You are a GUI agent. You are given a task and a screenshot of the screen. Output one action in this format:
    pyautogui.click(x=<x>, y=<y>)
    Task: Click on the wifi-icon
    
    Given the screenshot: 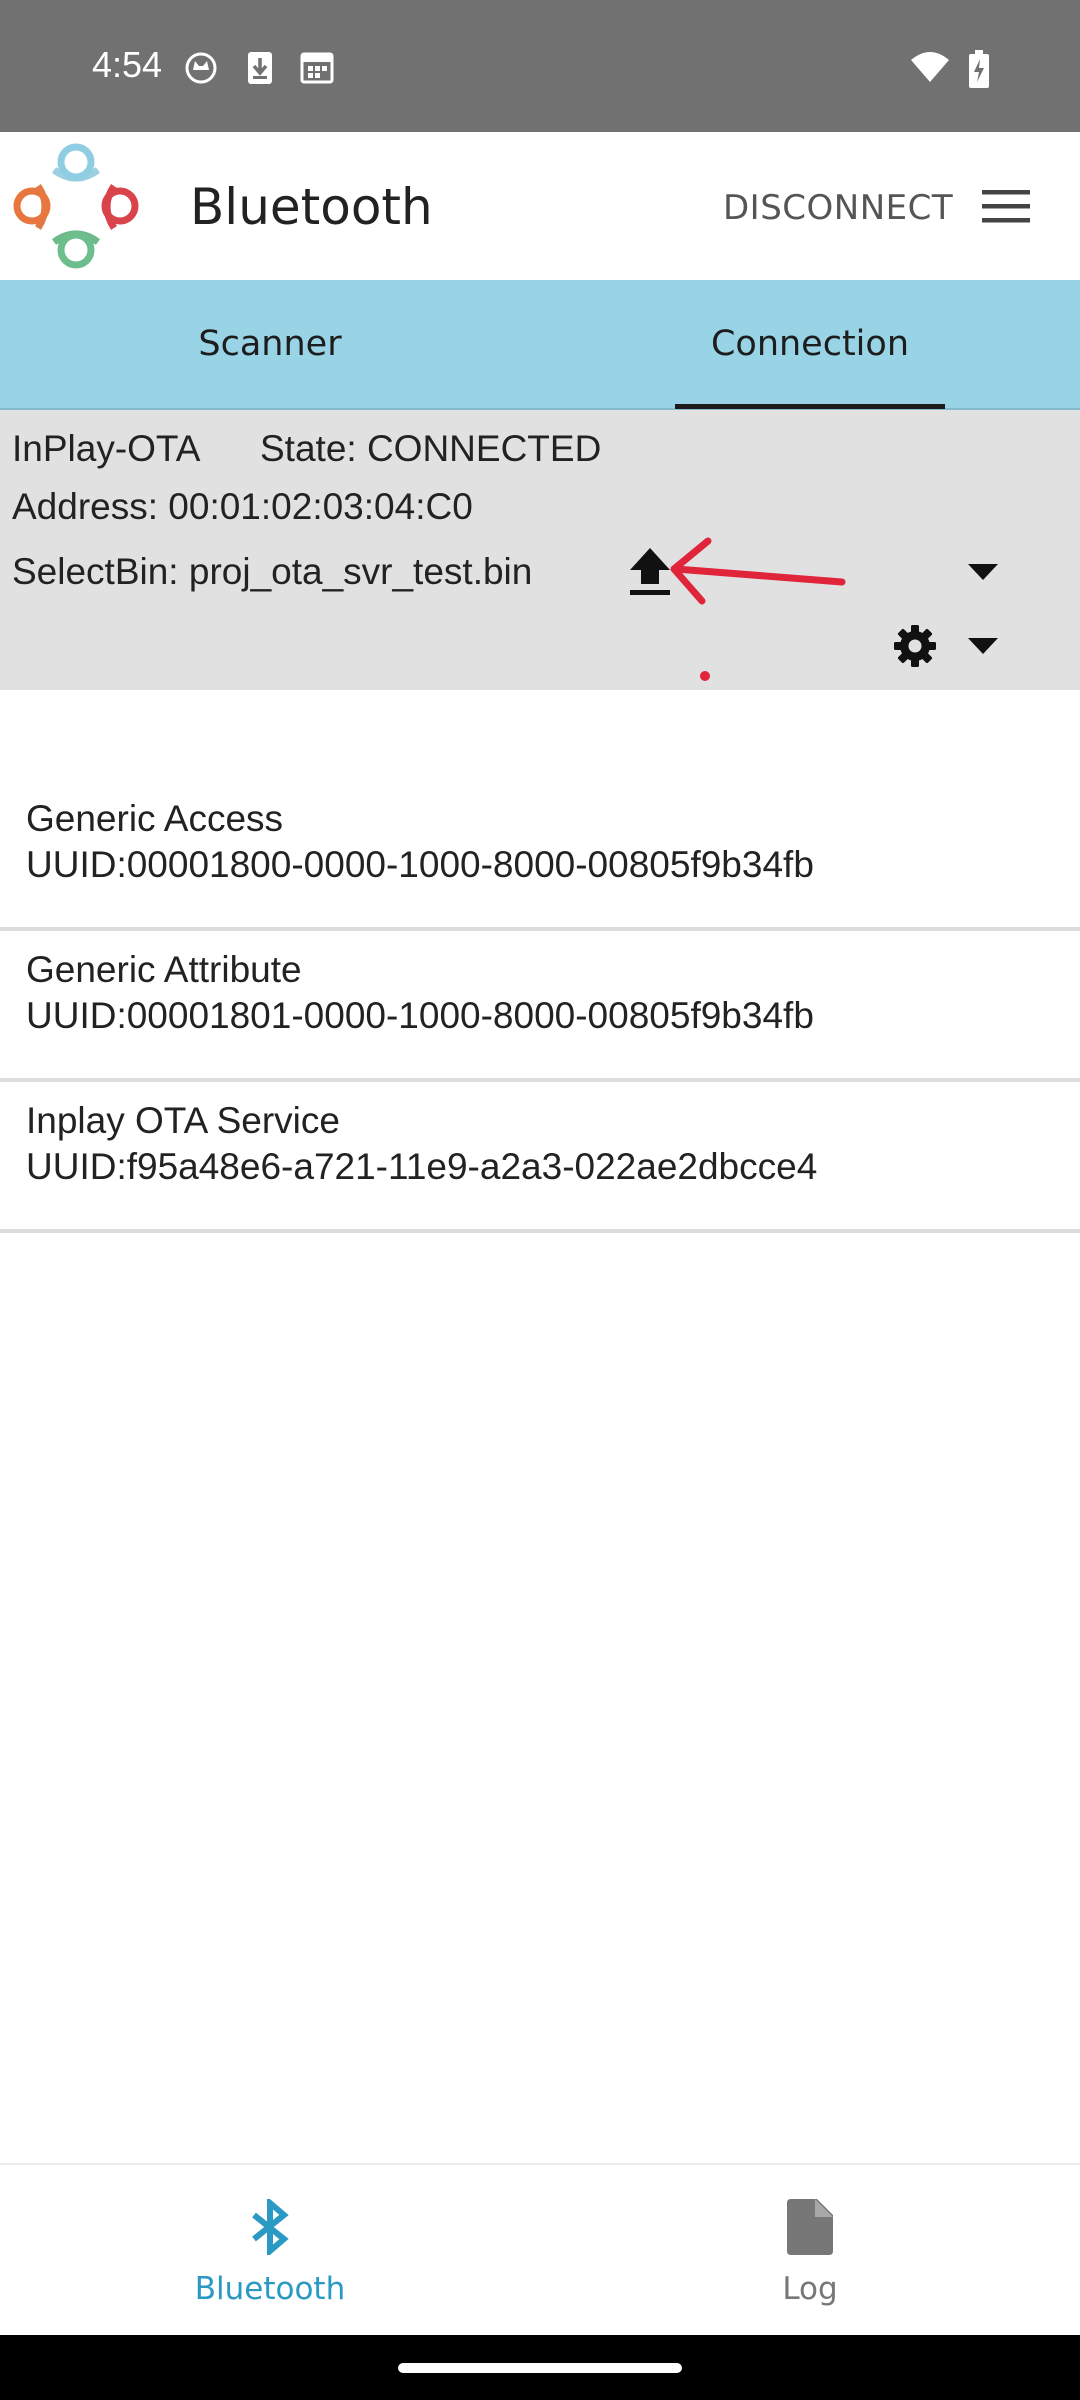 What is the action you would take?
    pyautogui.click(x=930, y=67)
    